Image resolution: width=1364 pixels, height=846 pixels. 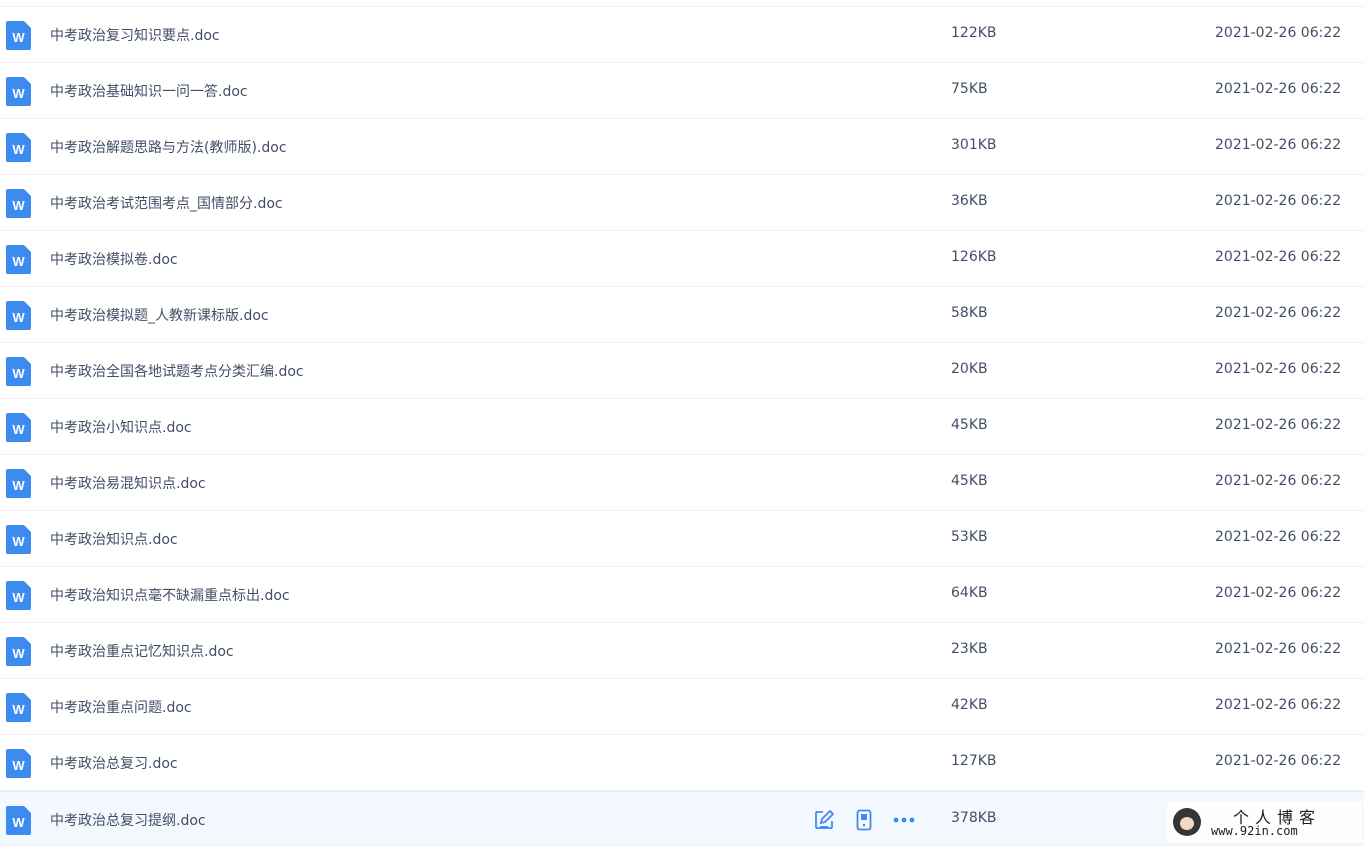 I want to click on file-size: 378KB, so click(x=974, y=818).